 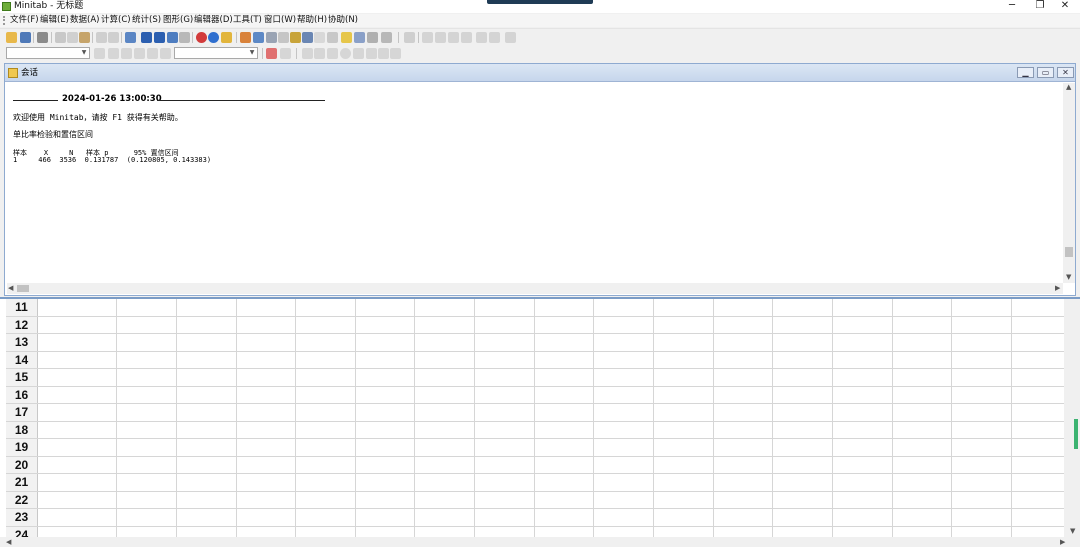 What do you see at coordinates (22, 359) in the screenshot?
I see `row-header: 14` at bounding box center [22, 359].